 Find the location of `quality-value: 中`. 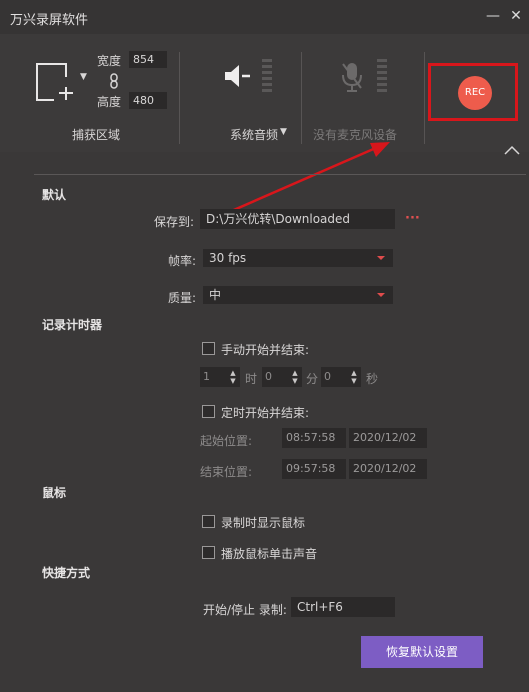

quality-value: 中 is located at coordinates (215, 295).